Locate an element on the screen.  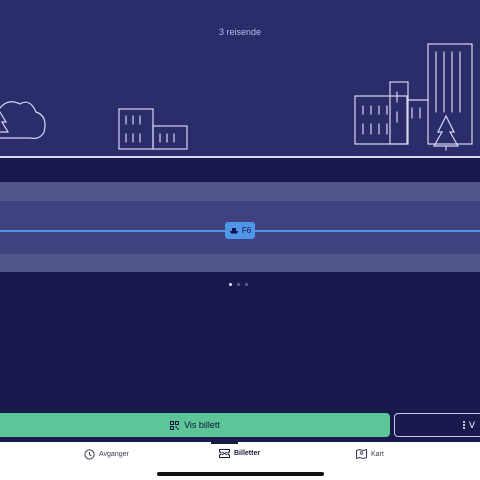
ferry-icon is located at coordinates (233, 231).